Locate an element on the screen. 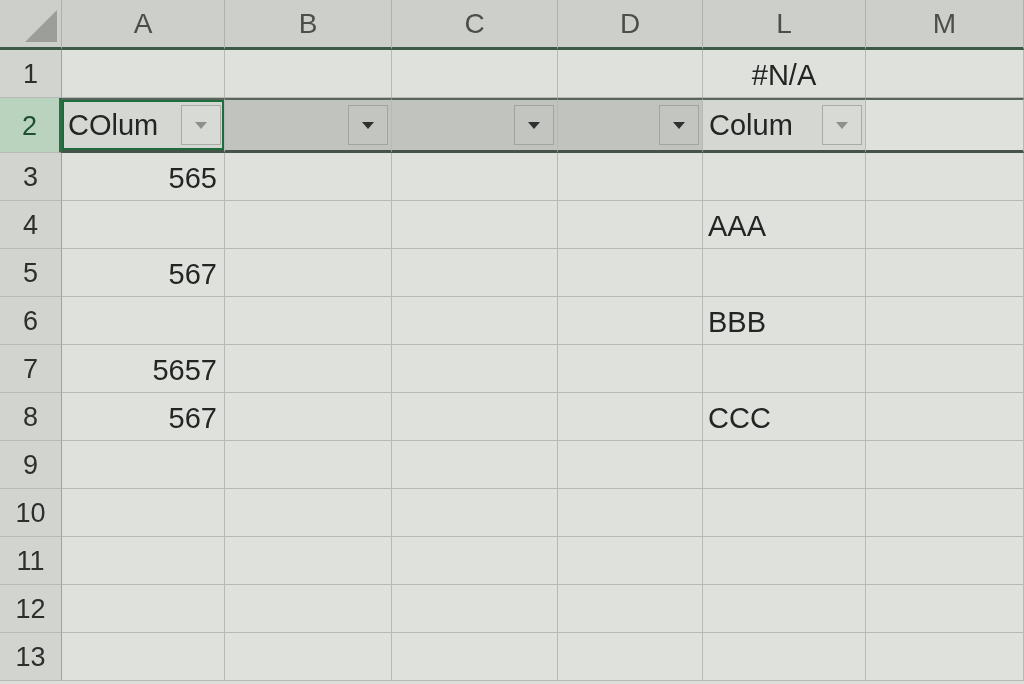 The image size is (1024, 684). row-header: 12 is located at coordinates (31, 609).